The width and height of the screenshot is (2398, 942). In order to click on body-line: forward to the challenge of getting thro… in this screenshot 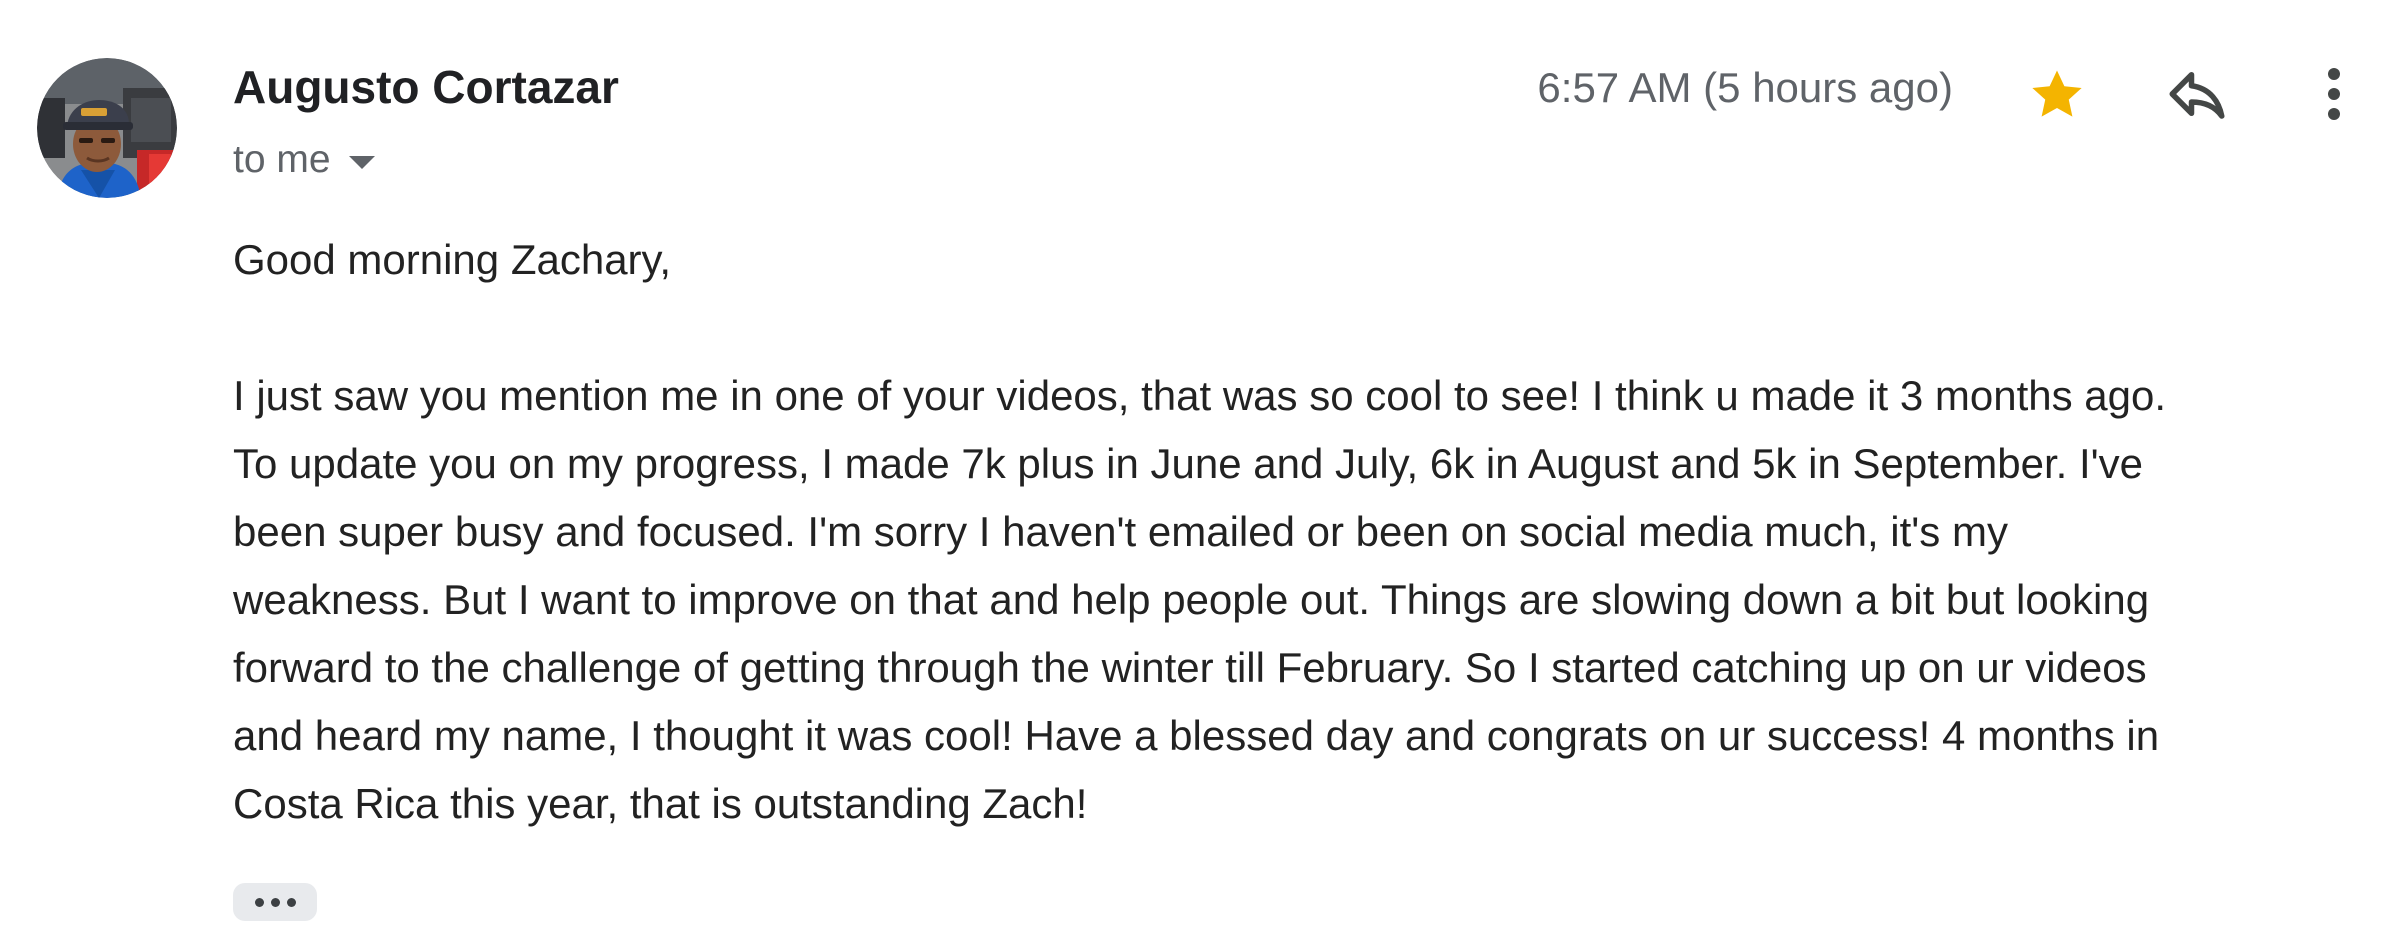, I will do `click(1190, 667)`.